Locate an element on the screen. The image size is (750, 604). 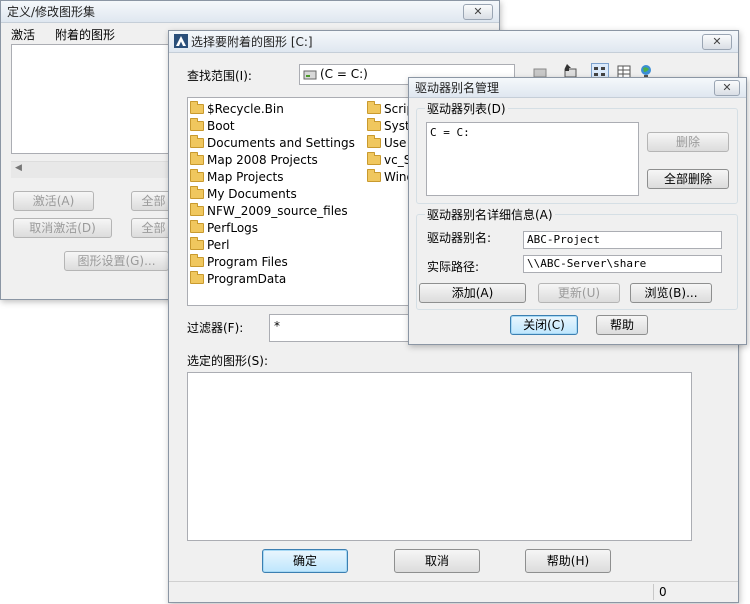
filter-value: * is located at coordinates (277, 326).